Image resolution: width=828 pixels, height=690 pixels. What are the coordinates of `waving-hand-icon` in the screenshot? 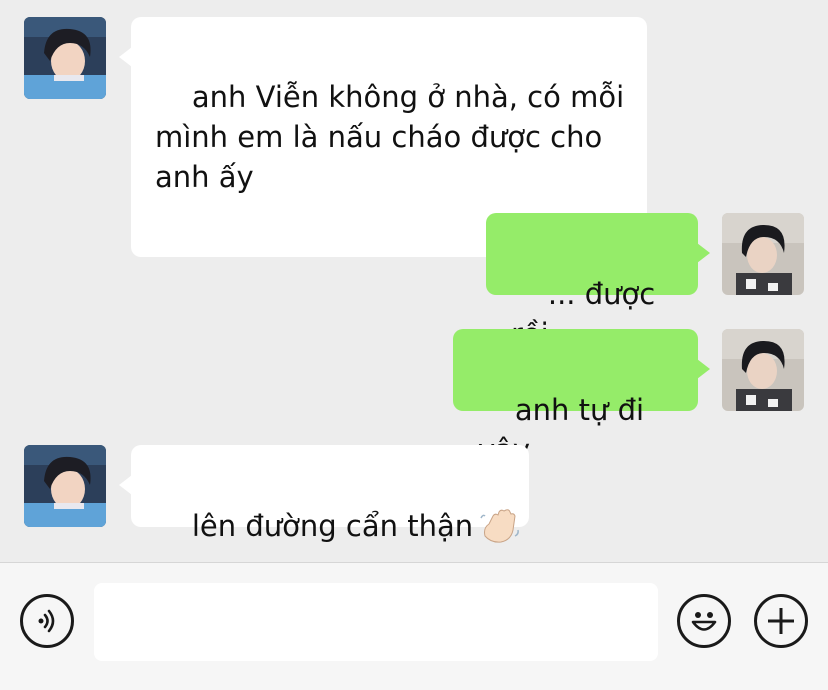 It's located at (500, 526).